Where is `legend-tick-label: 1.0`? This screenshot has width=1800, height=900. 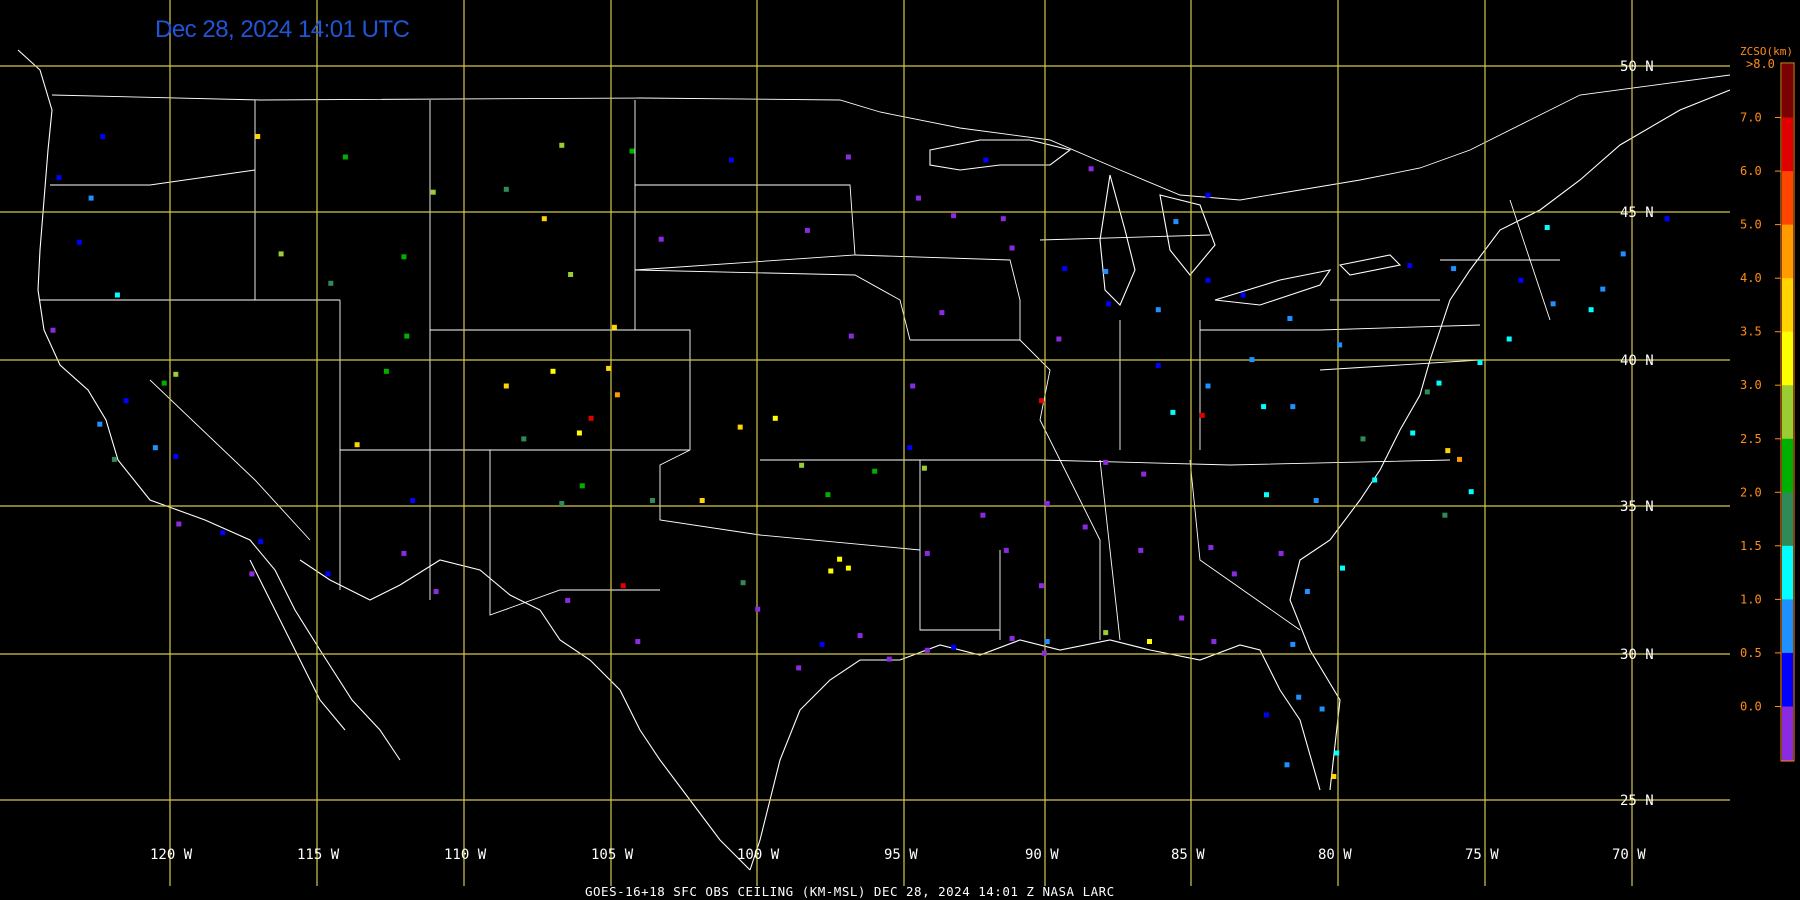
legend-tick-label: 1.0 is located at coordinates (1751, 599).